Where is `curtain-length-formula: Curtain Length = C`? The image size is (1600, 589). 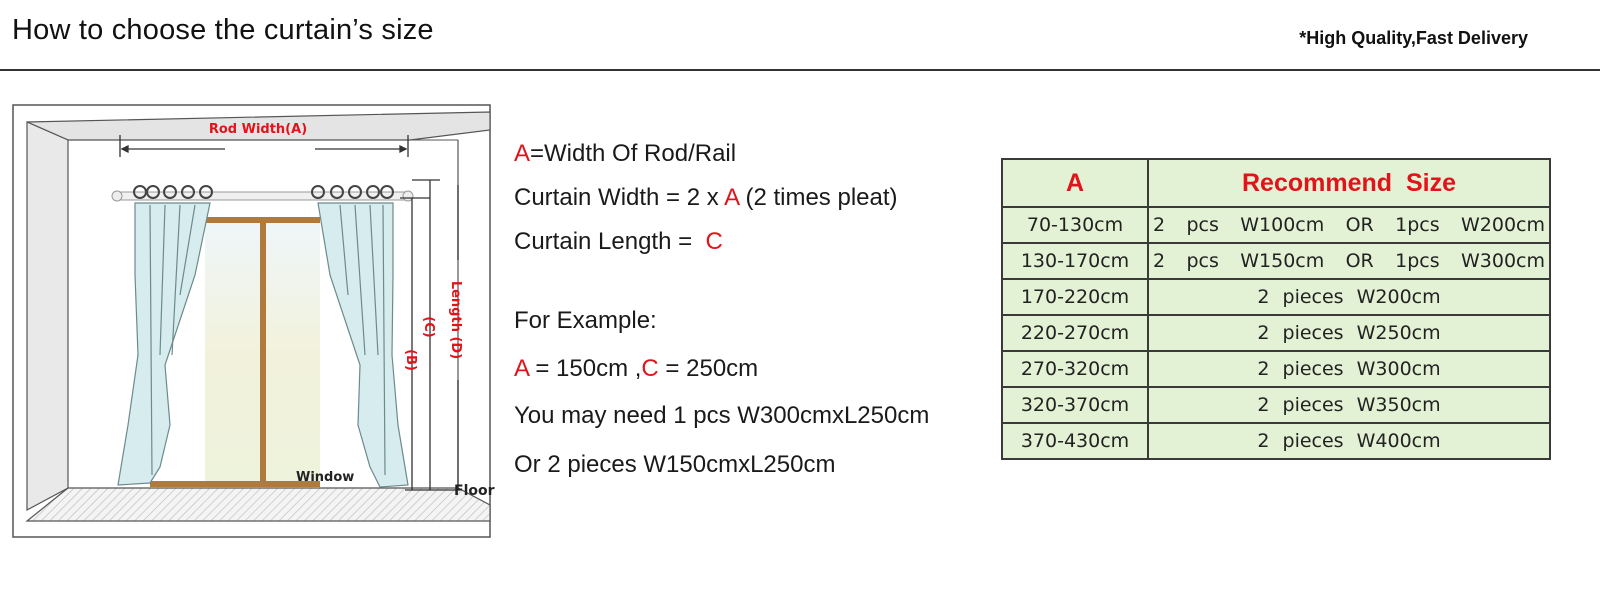
curtain-length-formula: Curtain Length = C is located at coordinates (618, 241).